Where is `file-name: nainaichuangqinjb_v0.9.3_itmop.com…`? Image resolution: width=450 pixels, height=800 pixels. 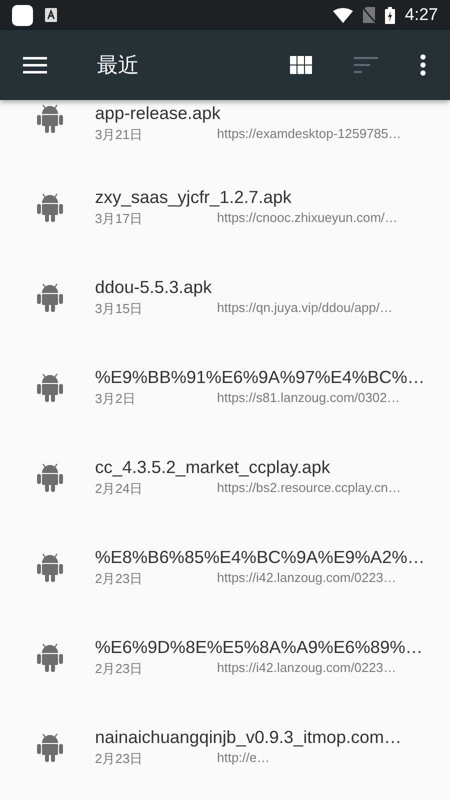
file-name: nainaichuangqinjb_v0.9.3_itmop.com… is located at coordinates (248, 737).